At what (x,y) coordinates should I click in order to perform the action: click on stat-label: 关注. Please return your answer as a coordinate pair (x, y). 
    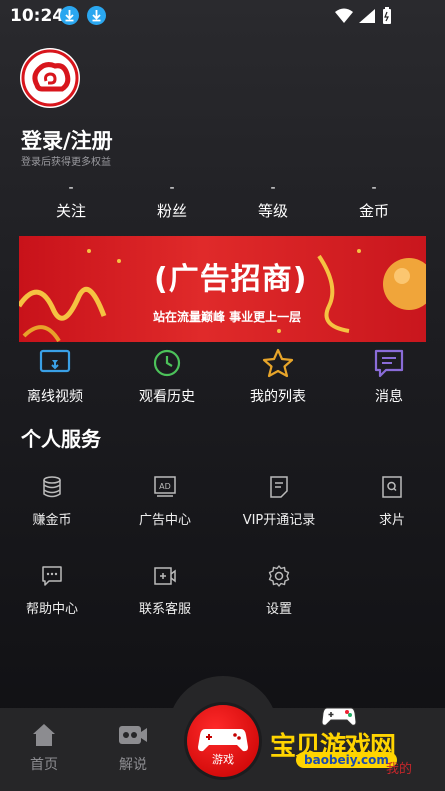
    Looking at the image, I should click on (70, 211).